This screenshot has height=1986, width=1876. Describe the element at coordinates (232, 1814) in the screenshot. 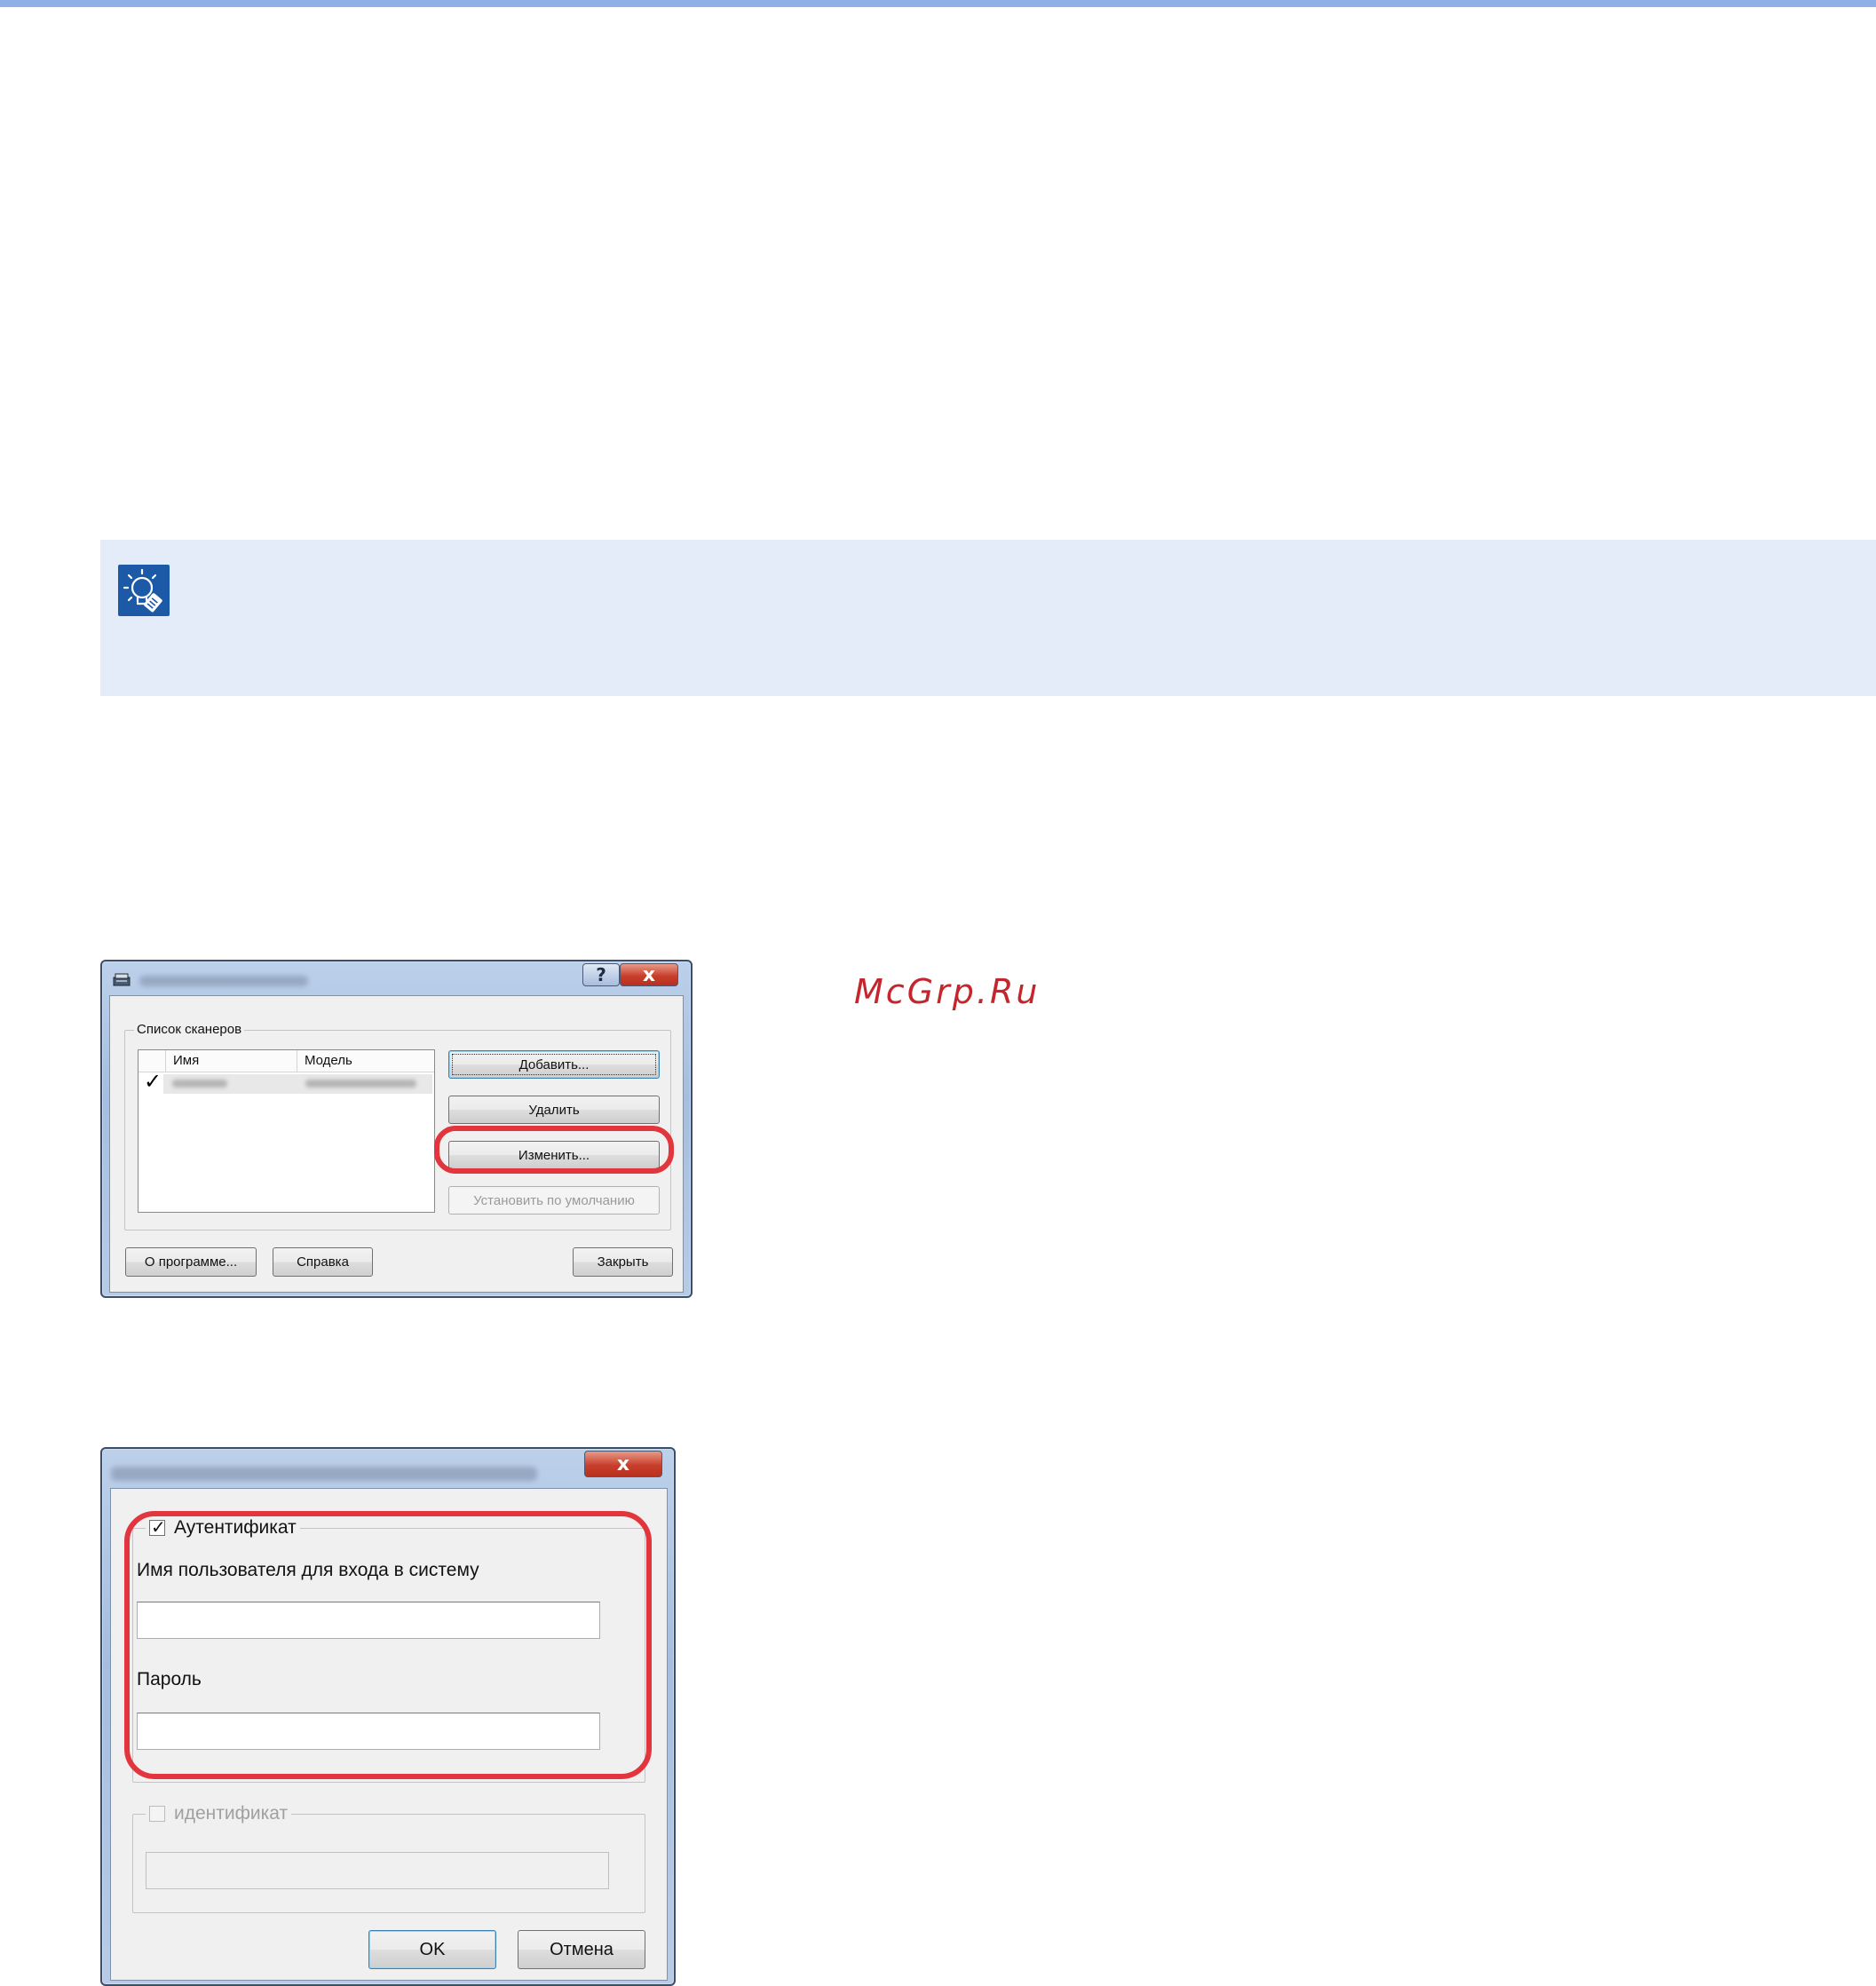

I see `identifier-label: идентификат` at that location.